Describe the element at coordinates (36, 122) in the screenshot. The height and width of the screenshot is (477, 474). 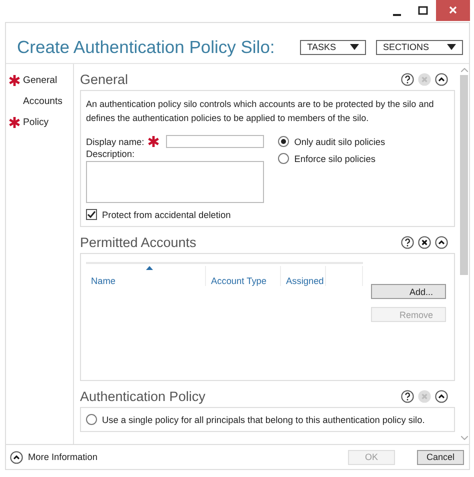
I see `nav-item: Policy` at that location.